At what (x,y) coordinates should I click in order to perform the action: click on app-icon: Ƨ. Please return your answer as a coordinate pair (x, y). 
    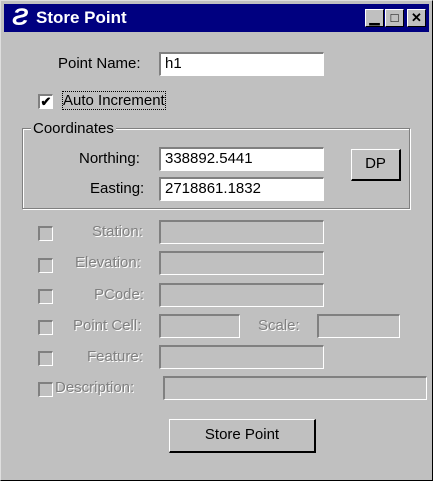
    Looking at the image, I should click on (20, 17).